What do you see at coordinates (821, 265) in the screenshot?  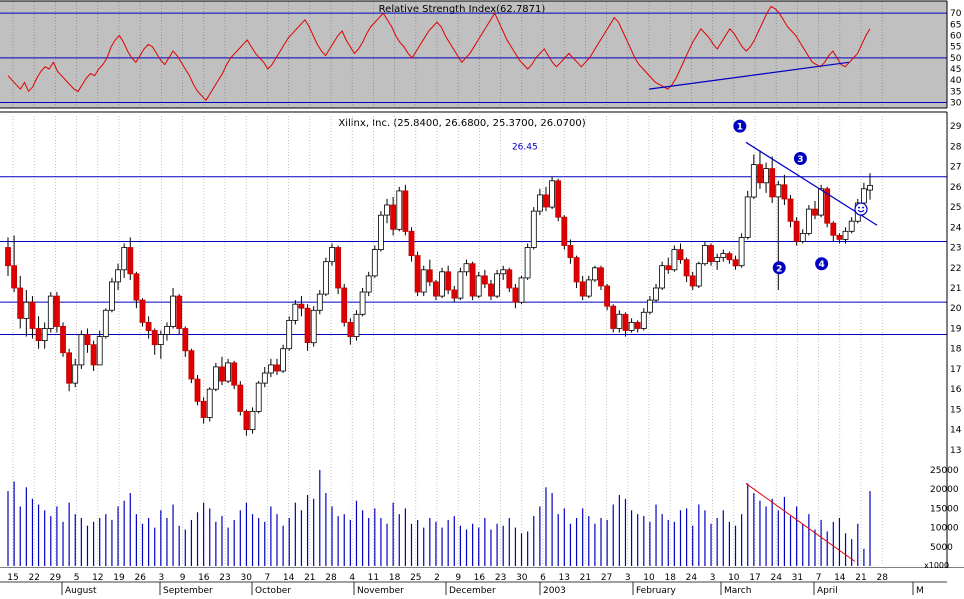 I see `annotation-number: 4` at bounding box center [821, 265].